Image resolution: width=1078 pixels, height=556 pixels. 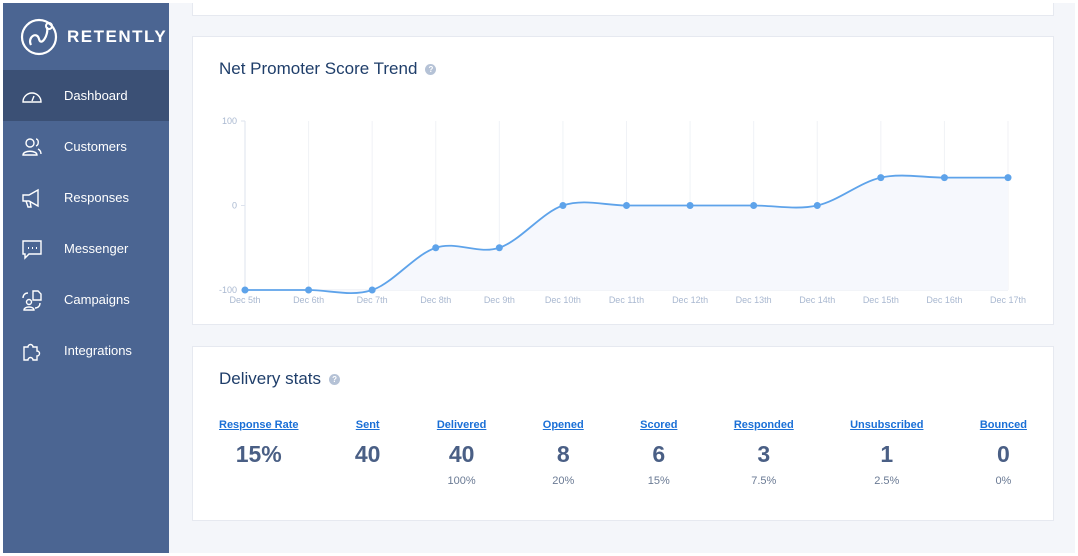 I want to click on x-tick-label: Dec 13th, so click(x=754, y=300).